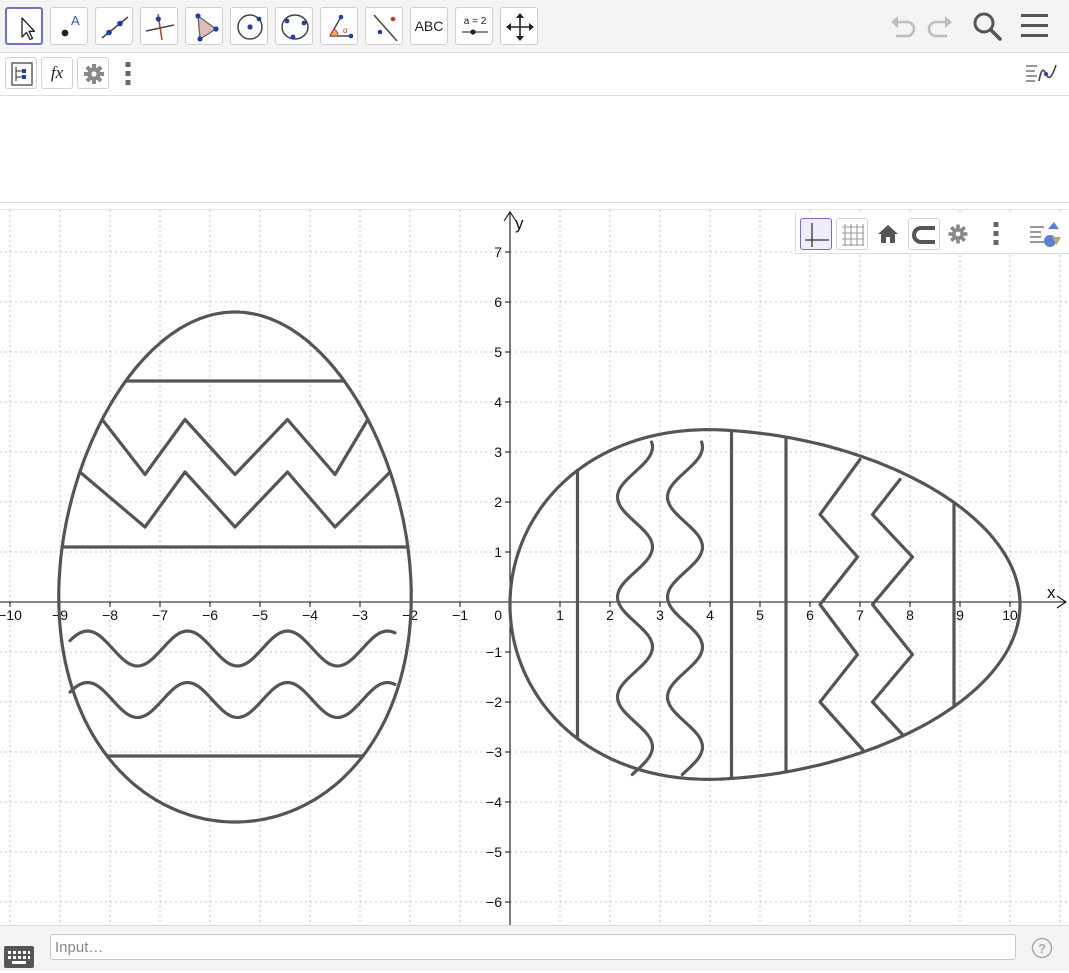  Describe the element at coordinates (498, 452) in the screenshot. I see `y-tick-label: 3` at that location.